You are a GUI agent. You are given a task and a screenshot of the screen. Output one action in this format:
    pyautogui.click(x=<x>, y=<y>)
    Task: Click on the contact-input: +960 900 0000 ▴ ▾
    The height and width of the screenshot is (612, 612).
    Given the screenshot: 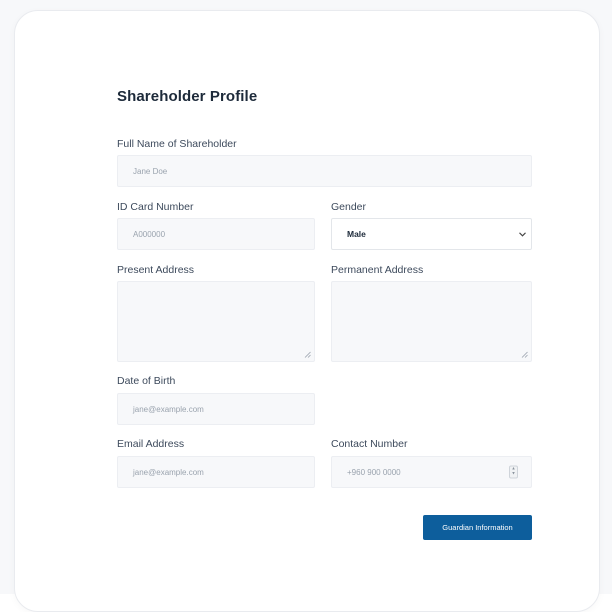 What is the action you would take?
    pyautogui.click(x=431, y=472)
    